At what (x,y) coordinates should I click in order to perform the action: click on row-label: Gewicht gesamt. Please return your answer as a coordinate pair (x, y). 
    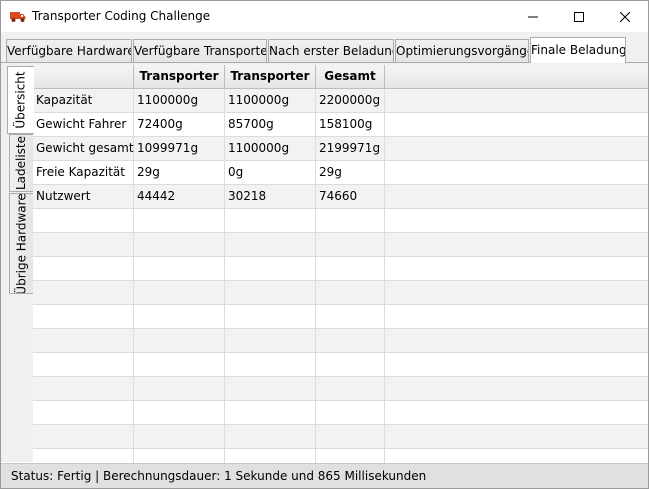
    Looking at the image, I should click on (83, 148).